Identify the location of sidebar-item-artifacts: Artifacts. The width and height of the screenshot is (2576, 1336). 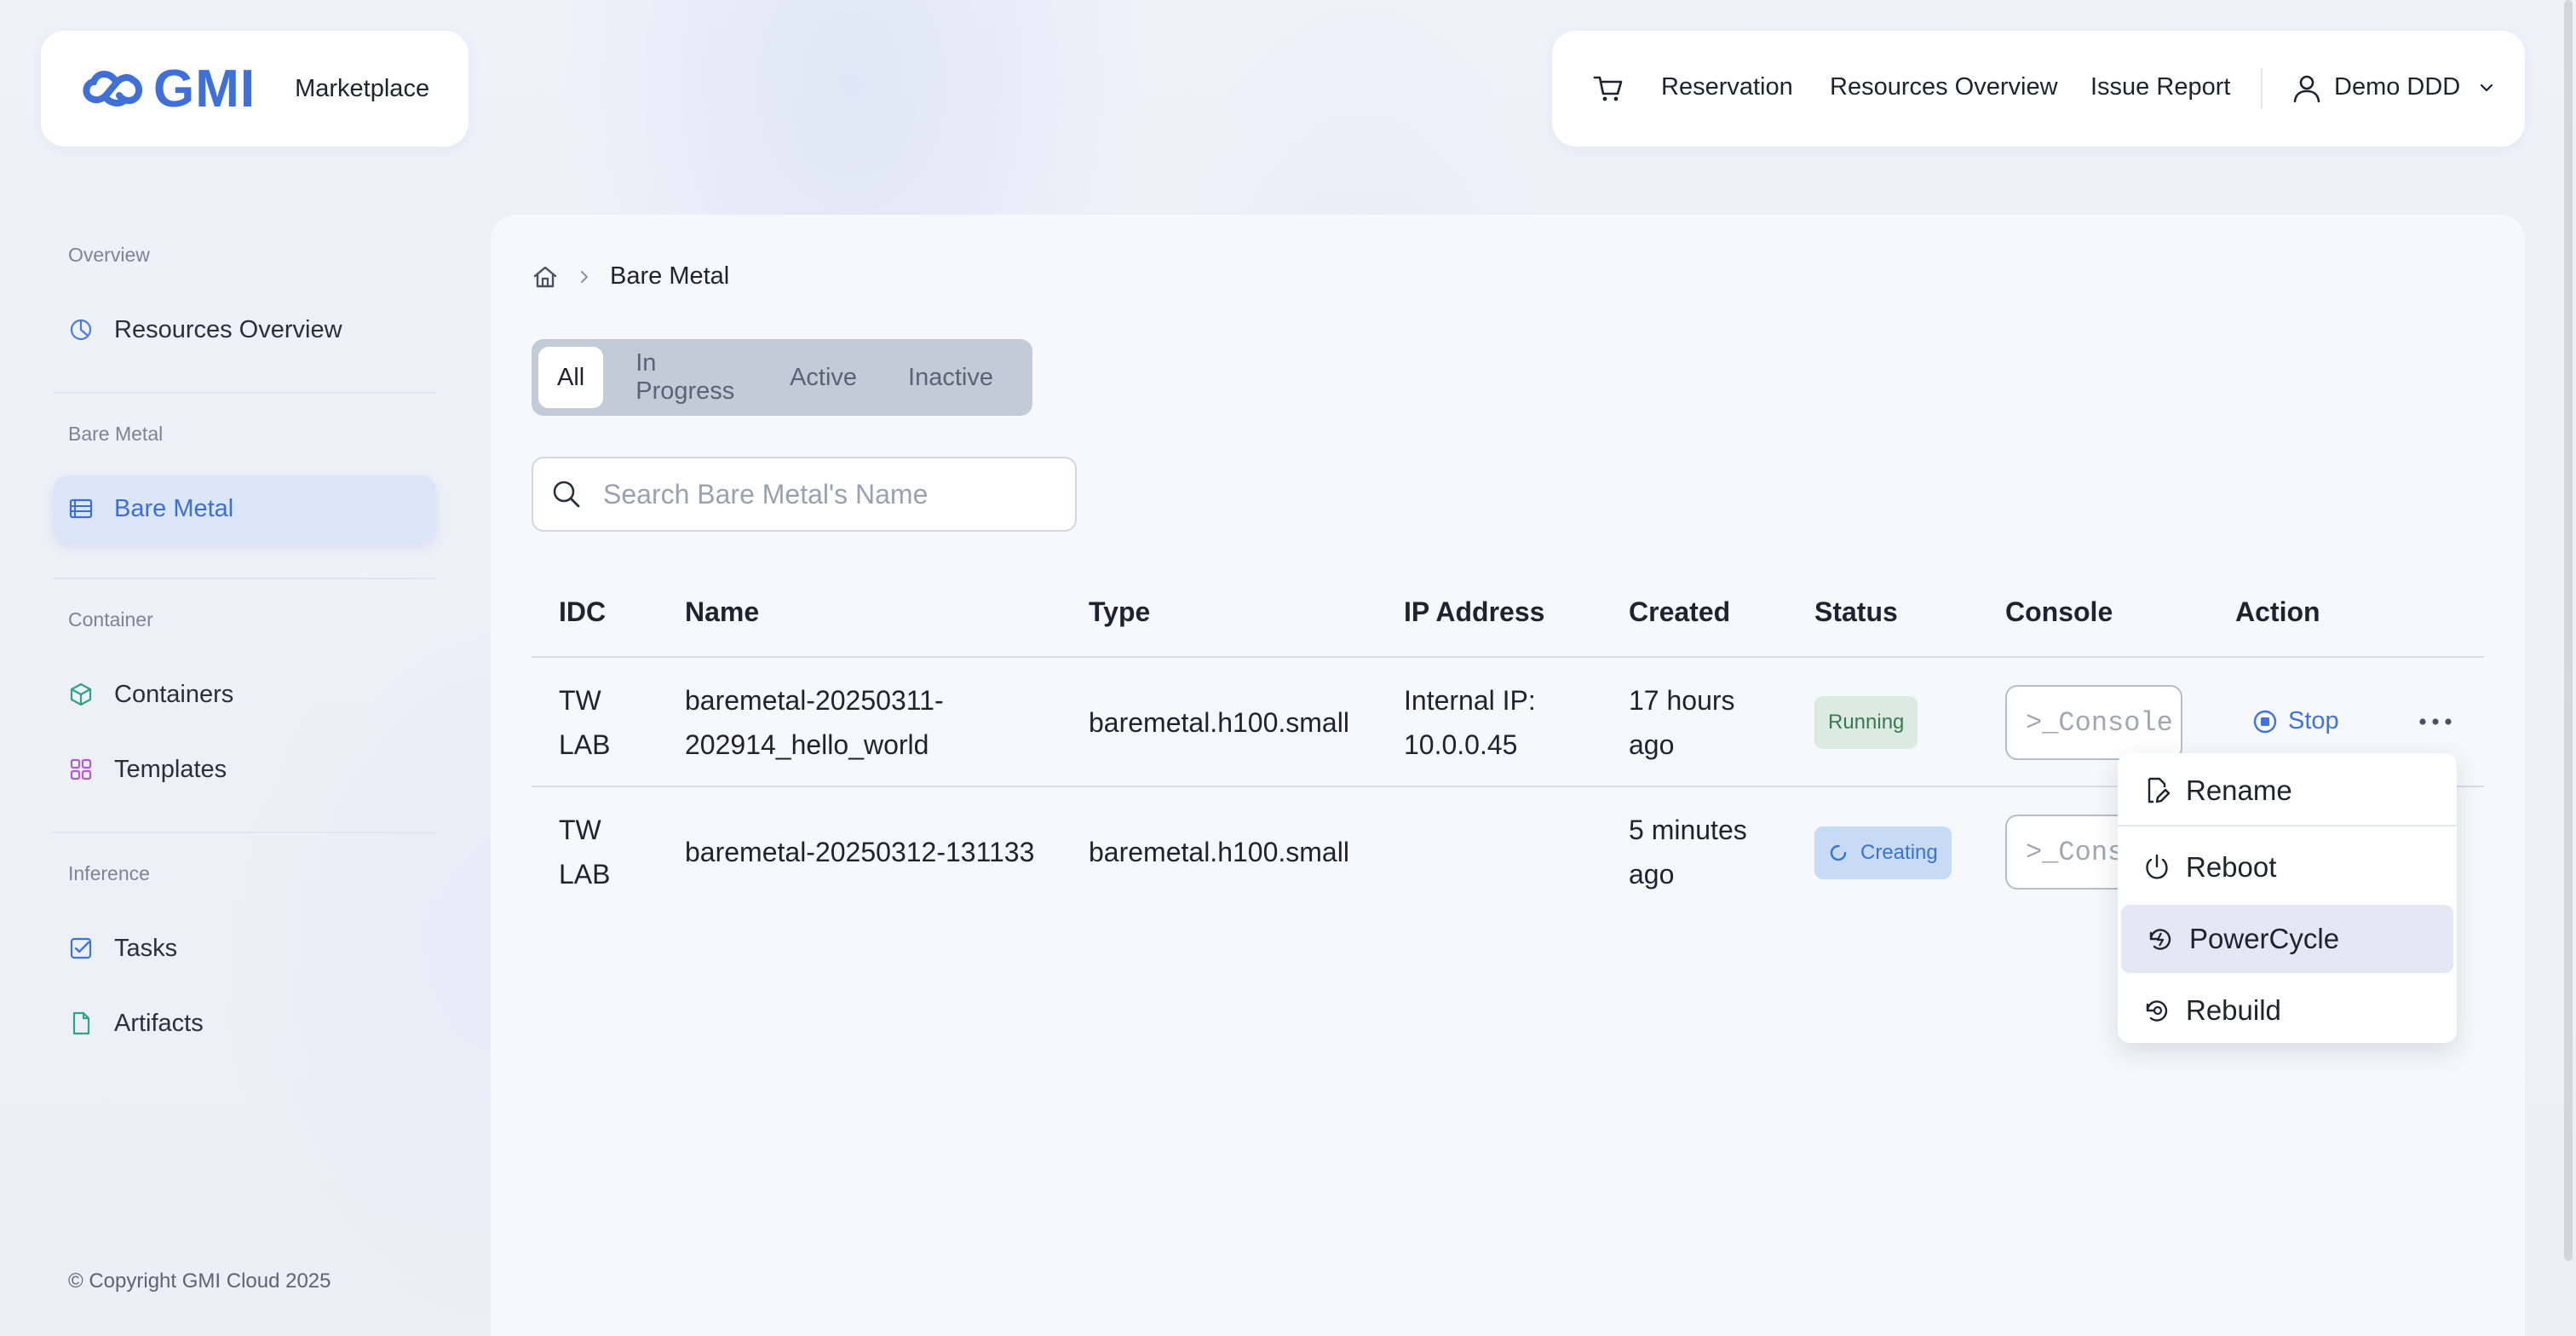
(245, 1023).